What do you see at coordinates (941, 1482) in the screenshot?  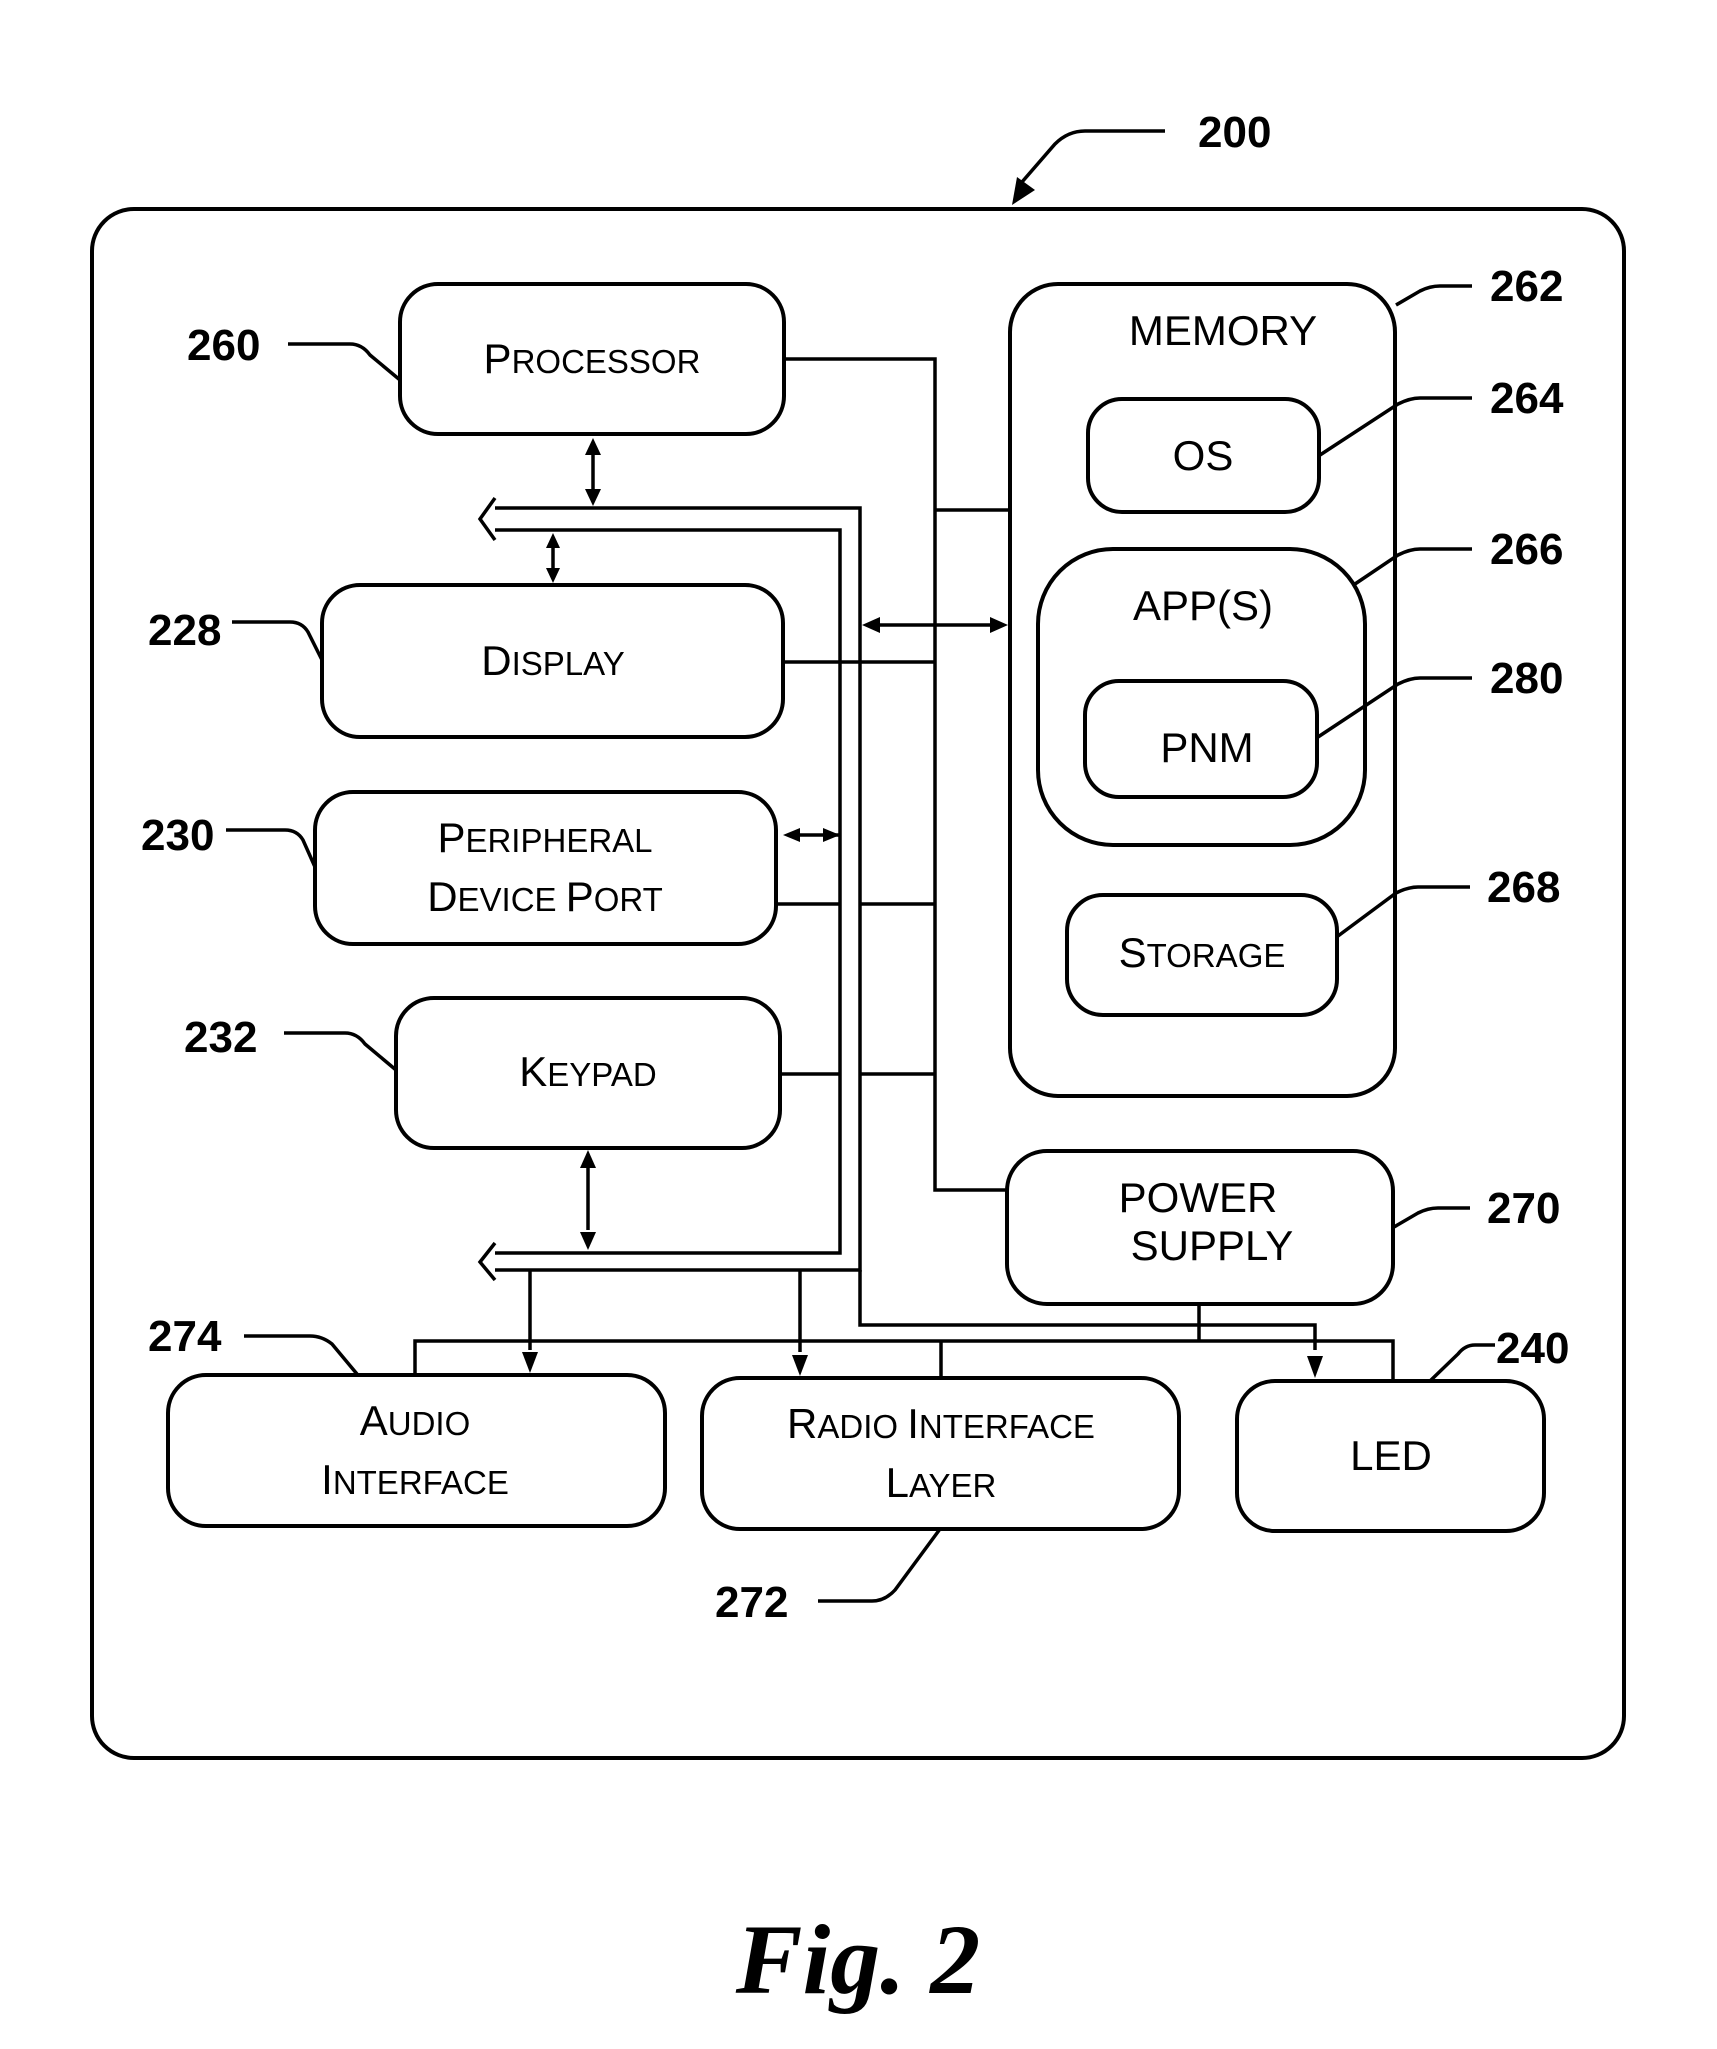 I see `radio-label-line2: LAYER` at bounding box center [941, 1482].